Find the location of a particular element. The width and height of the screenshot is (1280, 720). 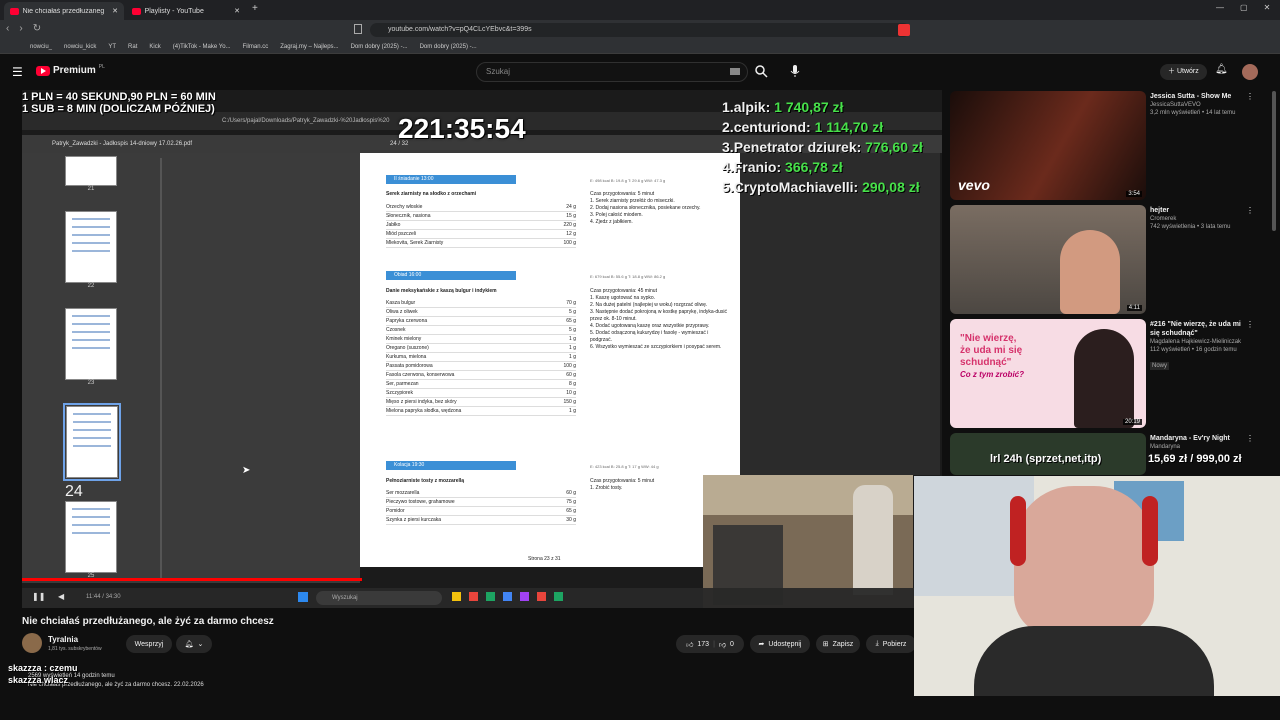

bookmark-item: YT is located at coordinates (112, 47).